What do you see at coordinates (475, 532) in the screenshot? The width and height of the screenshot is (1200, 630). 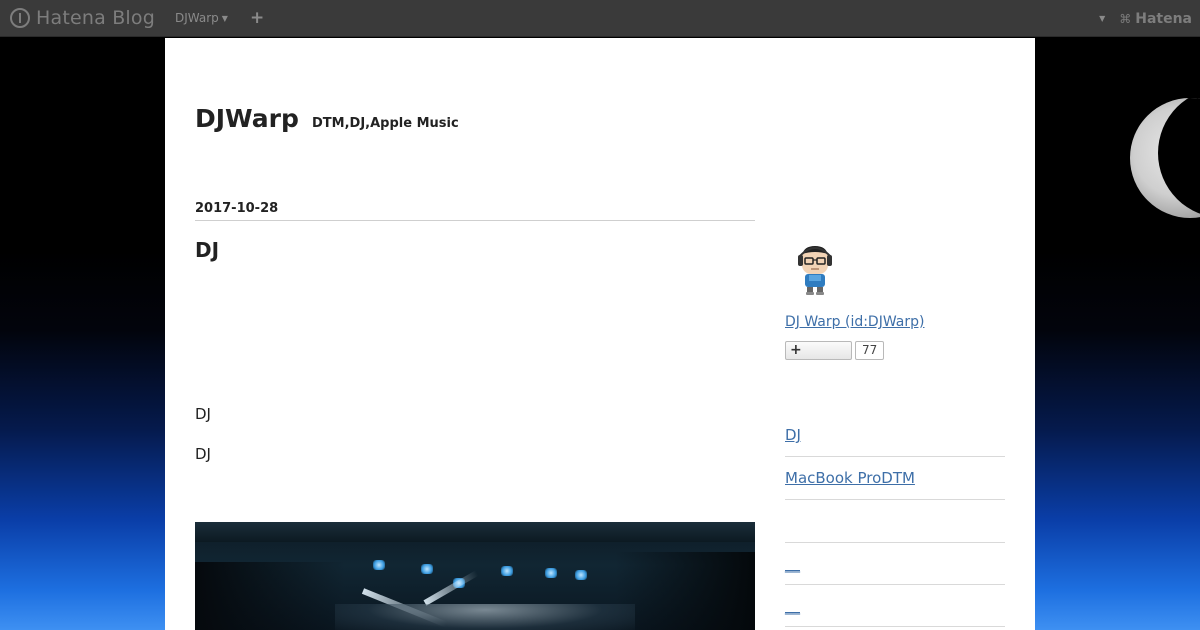 I see `photo-truss` at bounding box center [475, 532].